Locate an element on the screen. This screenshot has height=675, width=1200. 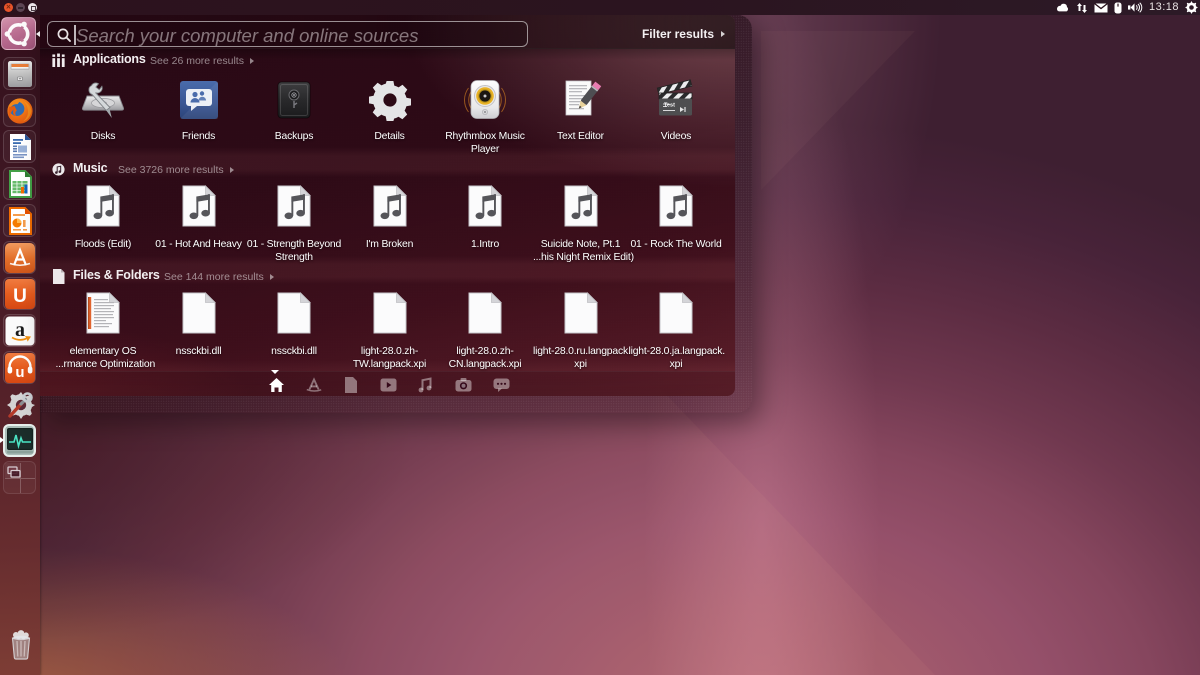
svg-text: Test is located at coordinates (669, 106).